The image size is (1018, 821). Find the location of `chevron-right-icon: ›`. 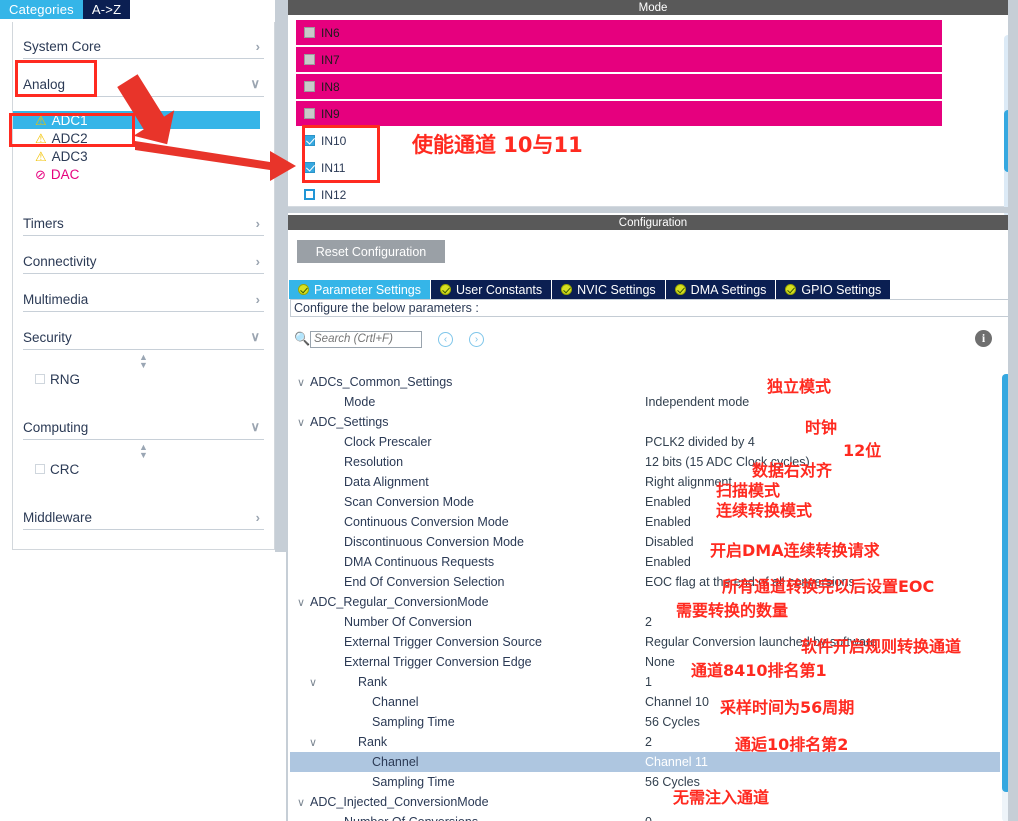

chevron-right-icon: › is located at coordinates (257, 261).